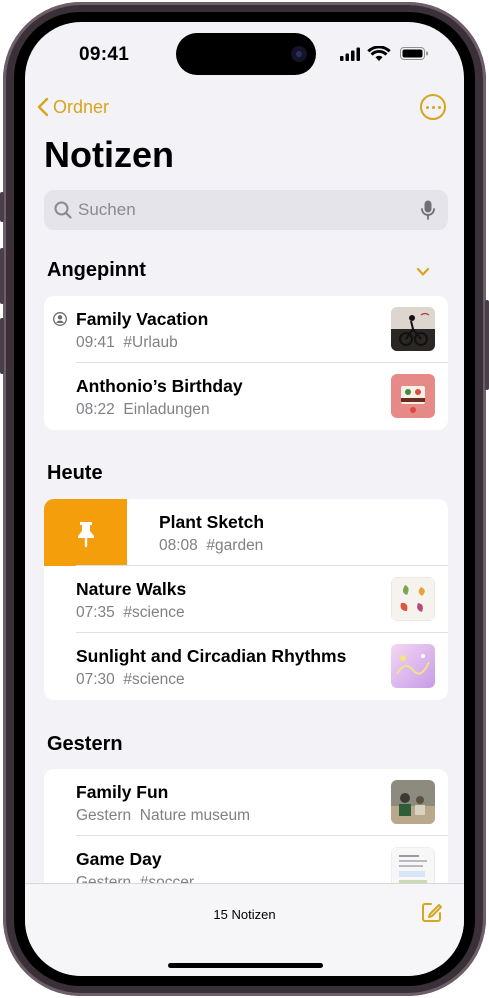 This screenshot has height=998, width=489. Describe the element at coordinates (143, 409) in the screenshot. I see `note-subtitle: 08:22 Einladungen` at that location.